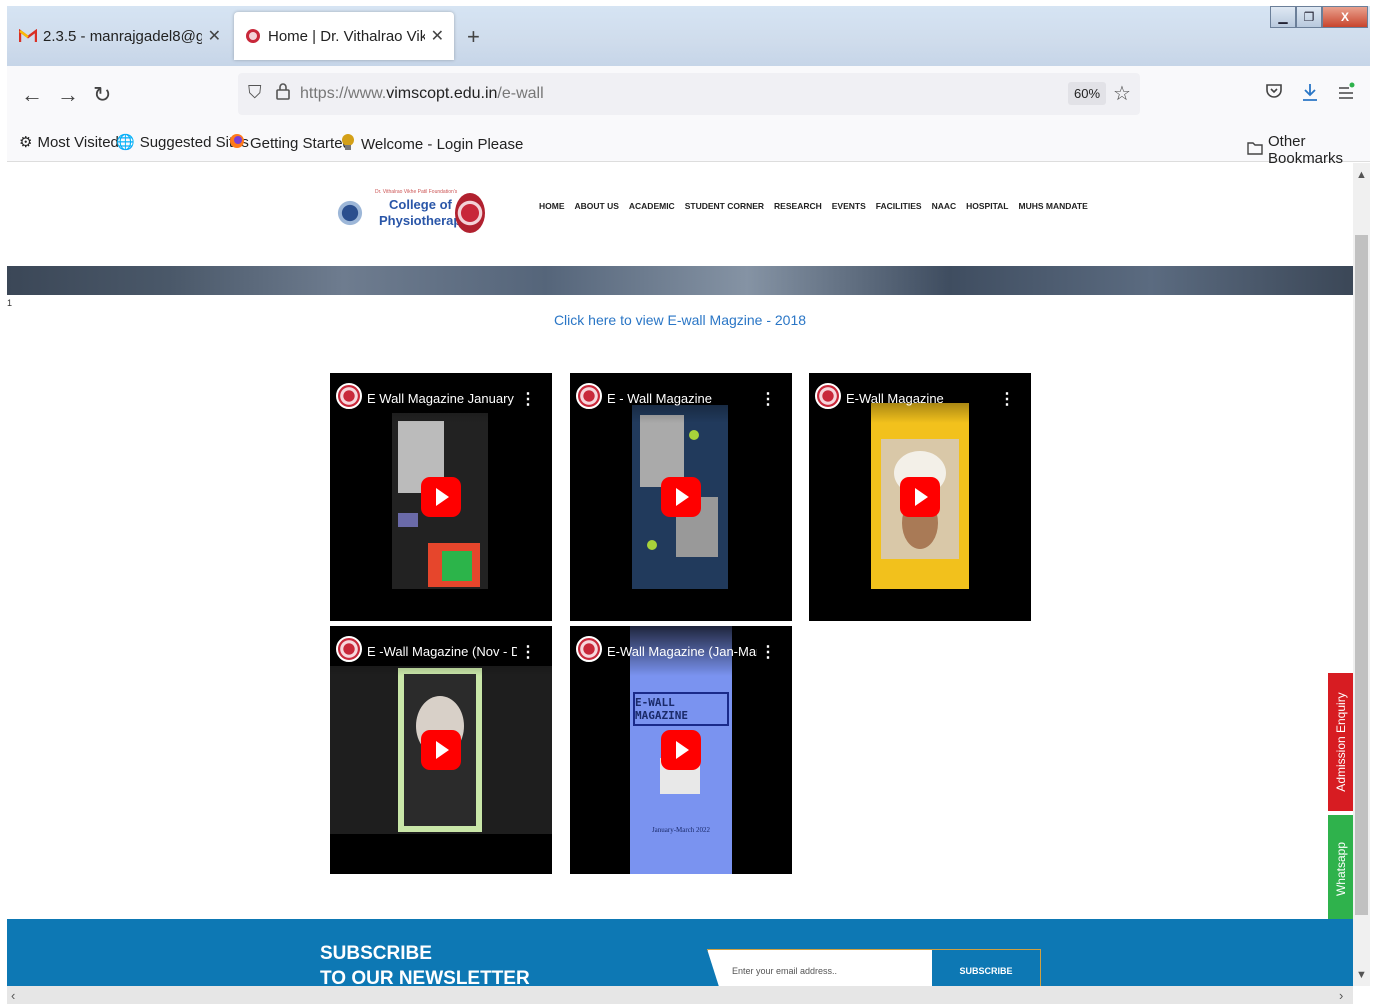 Image resolution: width=1375 pixels, height=1004 pixels. Describe the element at coordinates (680, 280) in the screenshot. I see `page-banner` at that location.